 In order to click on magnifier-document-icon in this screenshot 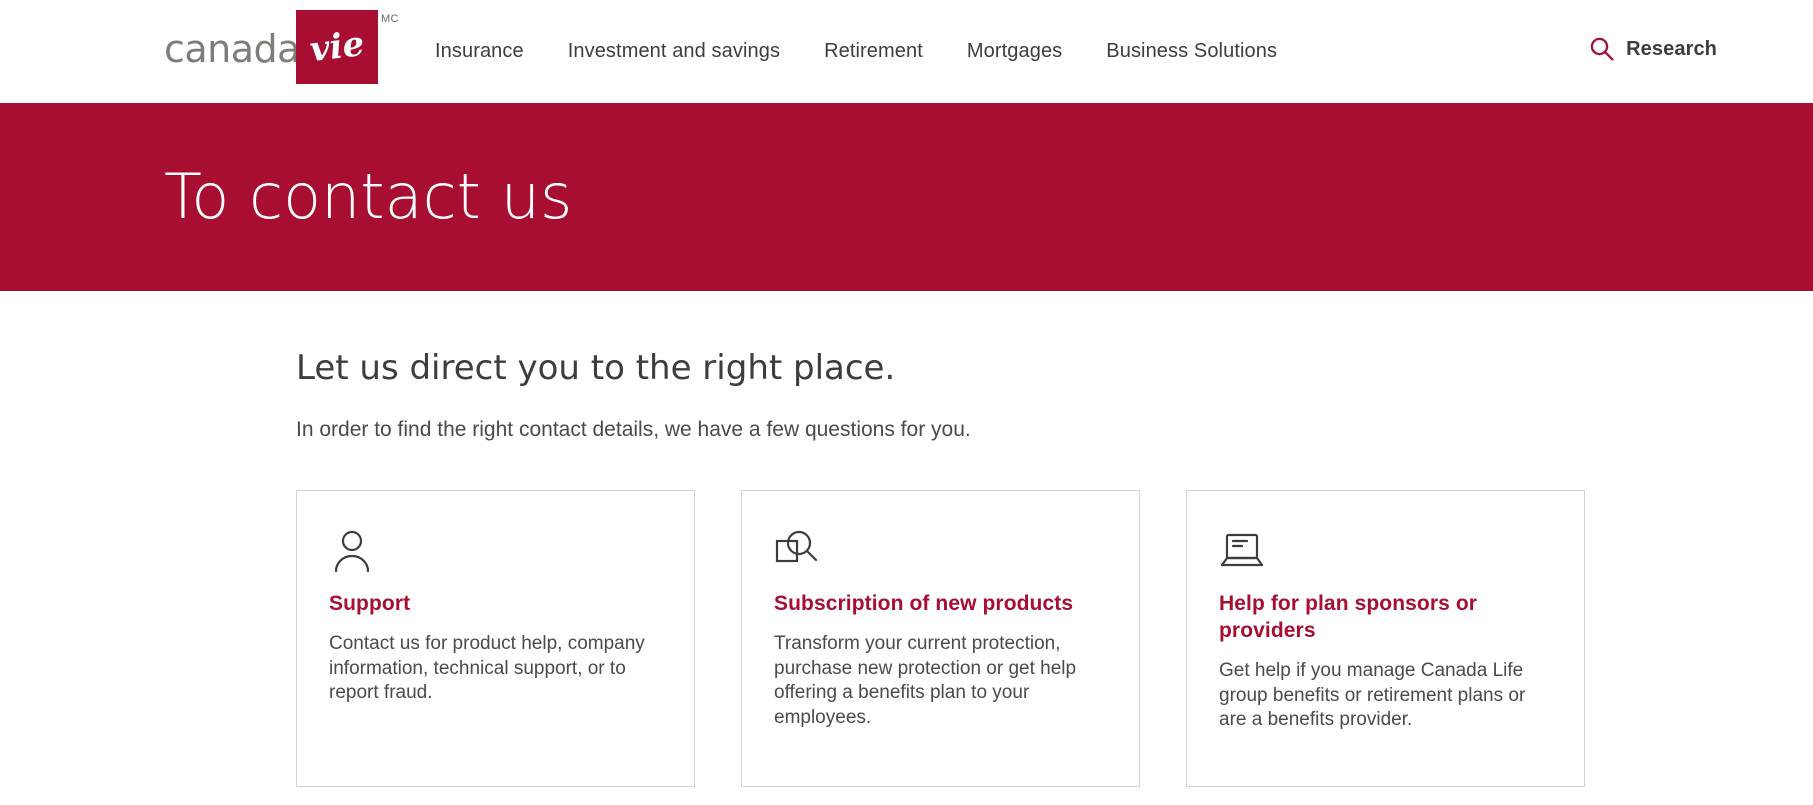, I will do `click(796, 547)`.